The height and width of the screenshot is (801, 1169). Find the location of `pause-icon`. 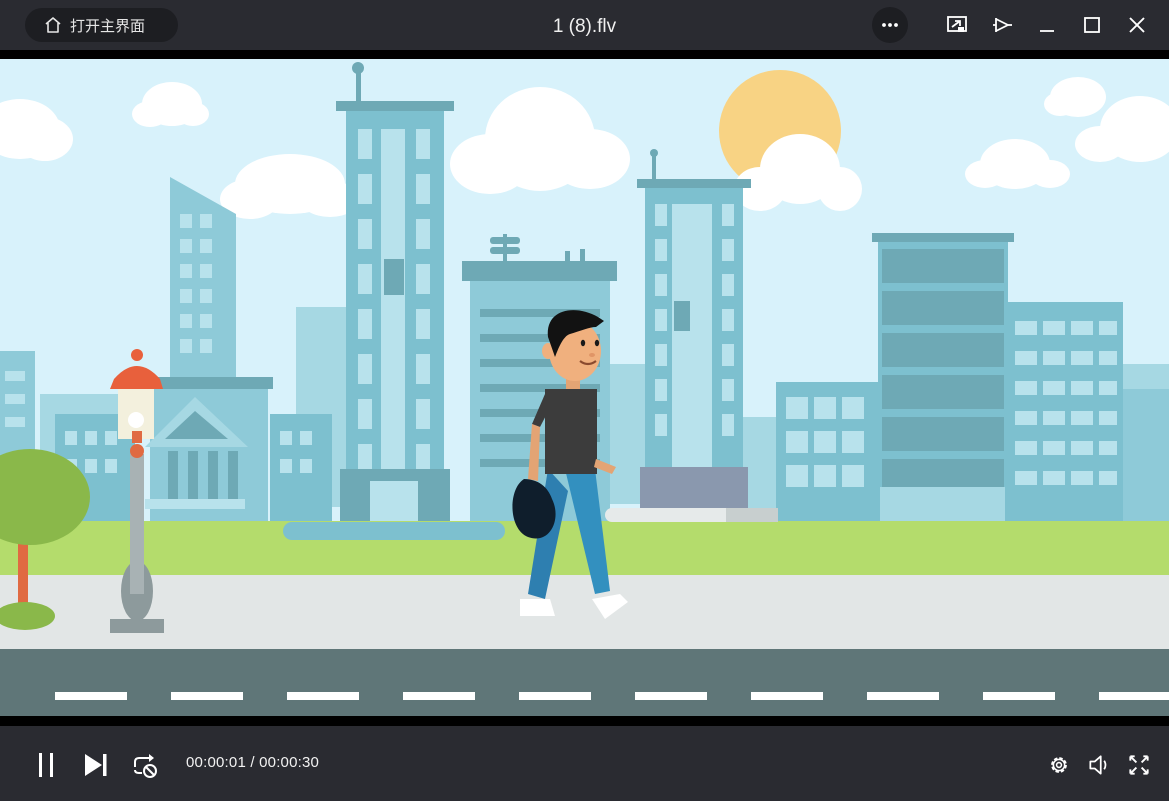

pause-icon is located at coordinates (46, 765).